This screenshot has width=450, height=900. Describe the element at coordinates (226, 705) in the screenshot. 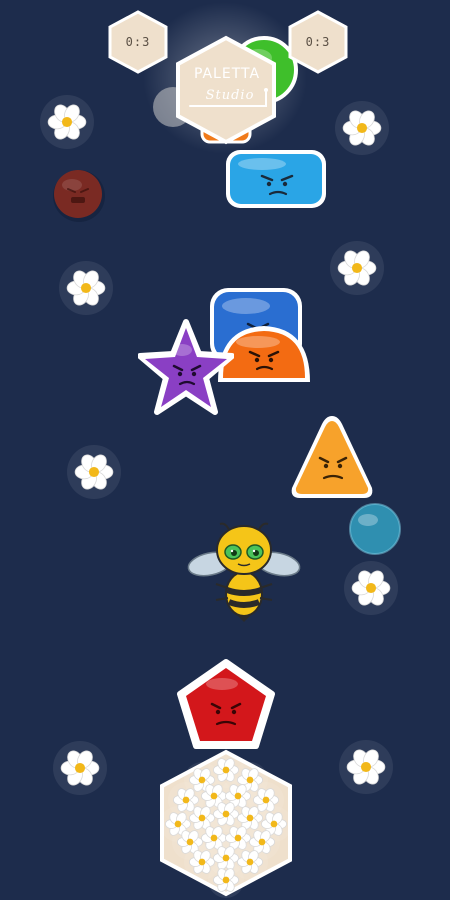

I see `red-pentagon-face` at that location.